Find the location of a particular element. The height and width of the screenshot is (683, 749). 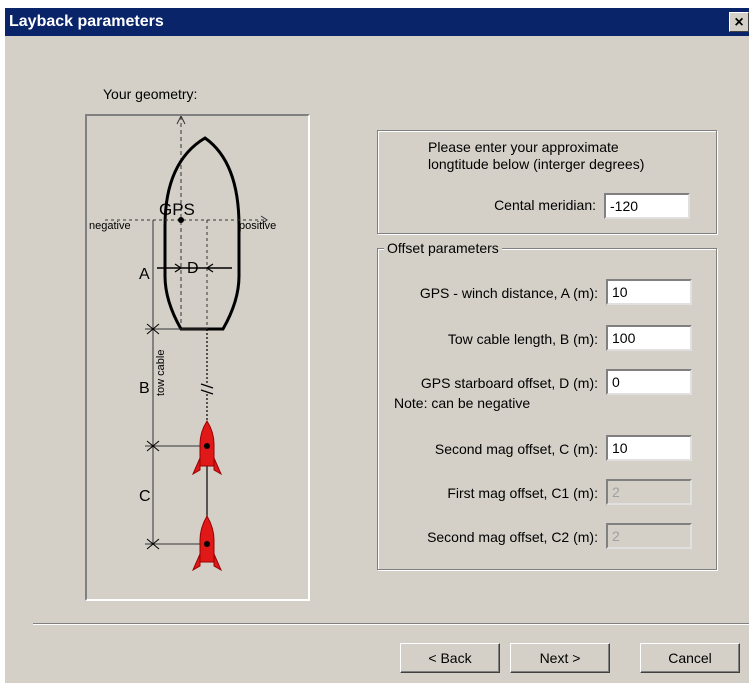

offset-parameters-title: Offset parameters is located at coordinates (443, 248).